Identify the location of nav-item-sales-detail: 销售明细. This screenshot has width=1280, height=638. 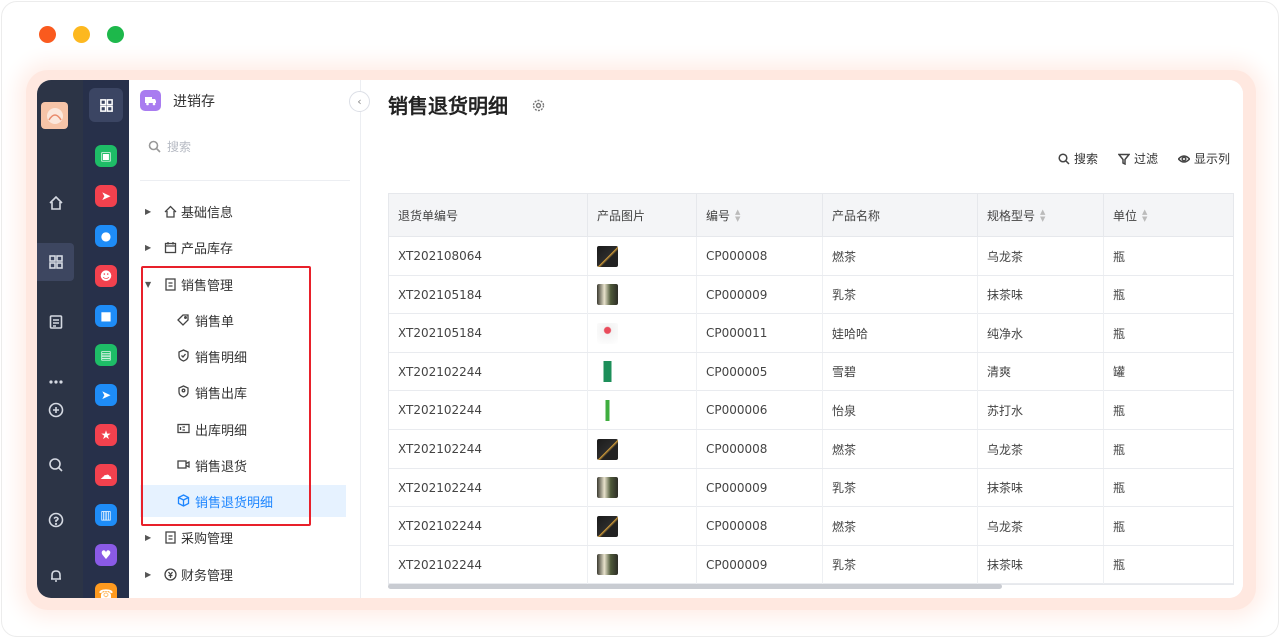
(243, 356).